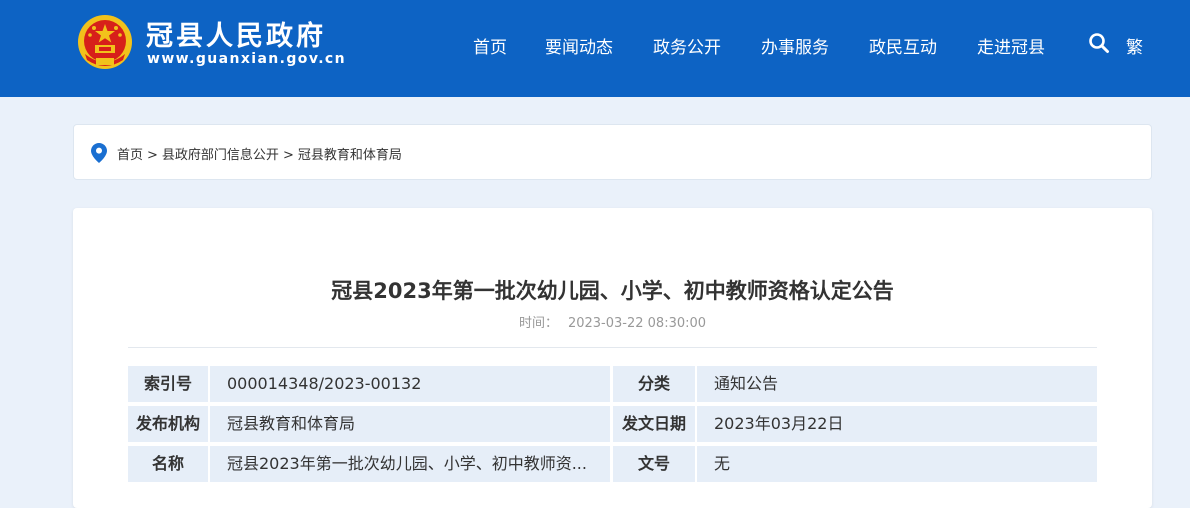 Image resolution: width=1190 pixels, height=508 pixels. Describe the element at coordinates (903, 45) in the screenshot. I see `nav-interaction: 政民互动` at that location.